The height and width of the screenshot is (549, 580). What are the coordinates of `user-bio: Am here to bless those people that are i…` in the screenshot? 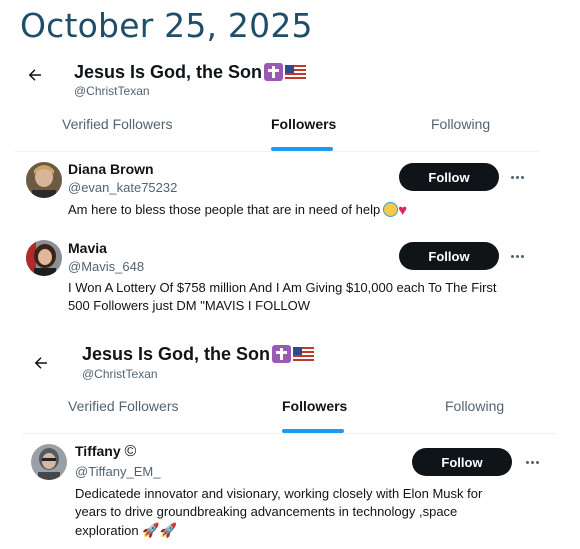 It's located at (298, 210).